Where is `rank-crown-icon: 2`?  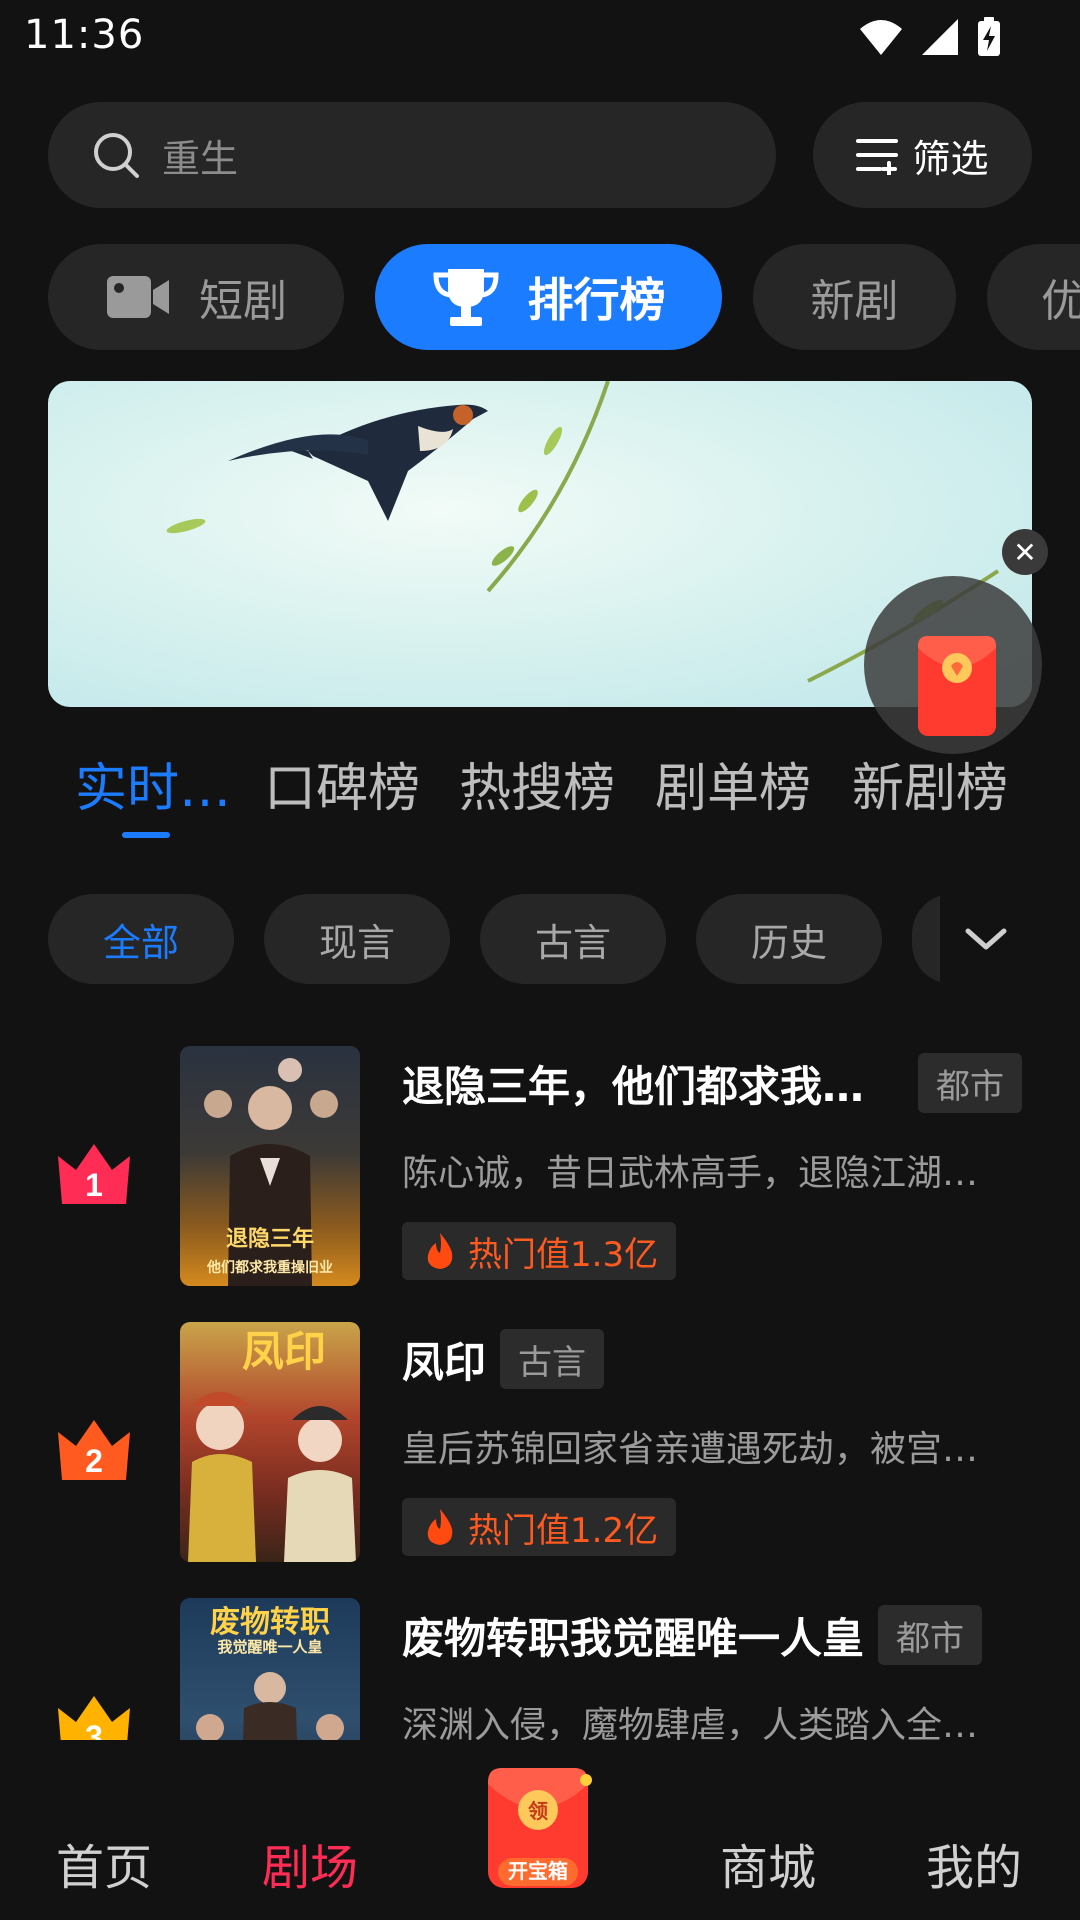
rank-crown-icon: 2 is located at coordinates (94, 1450).